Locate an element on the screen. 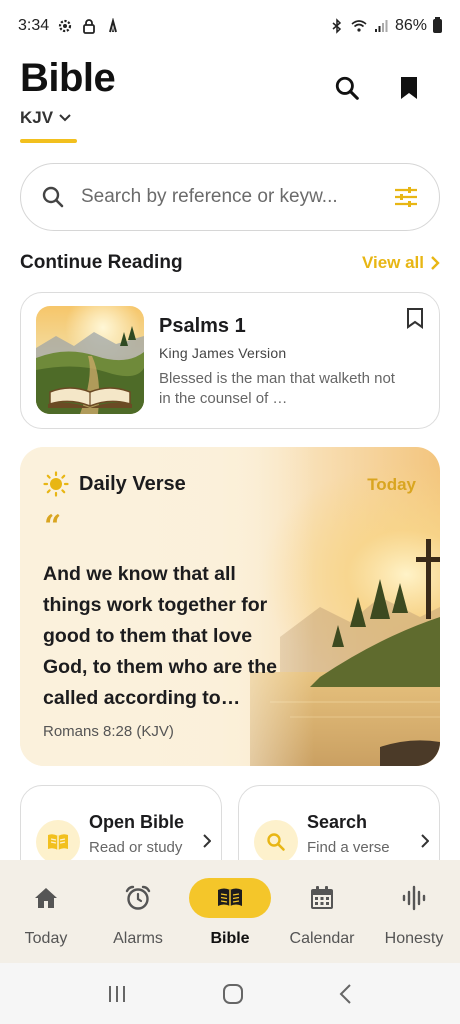  daily-verse-reference: Romans 8:28 (KJV) is located at coordinates (108, 731).